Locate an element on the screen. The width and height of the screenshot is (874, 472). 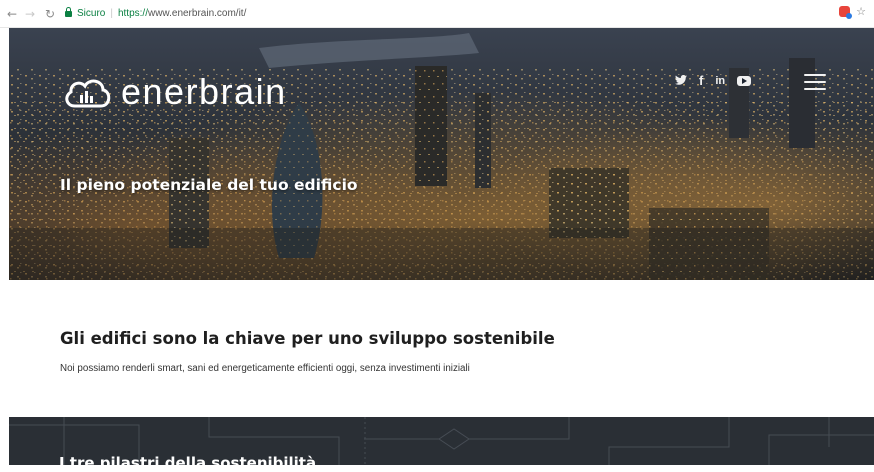
url-path: www.enerbrain.com/it/ is located at coordinates (197, 13).